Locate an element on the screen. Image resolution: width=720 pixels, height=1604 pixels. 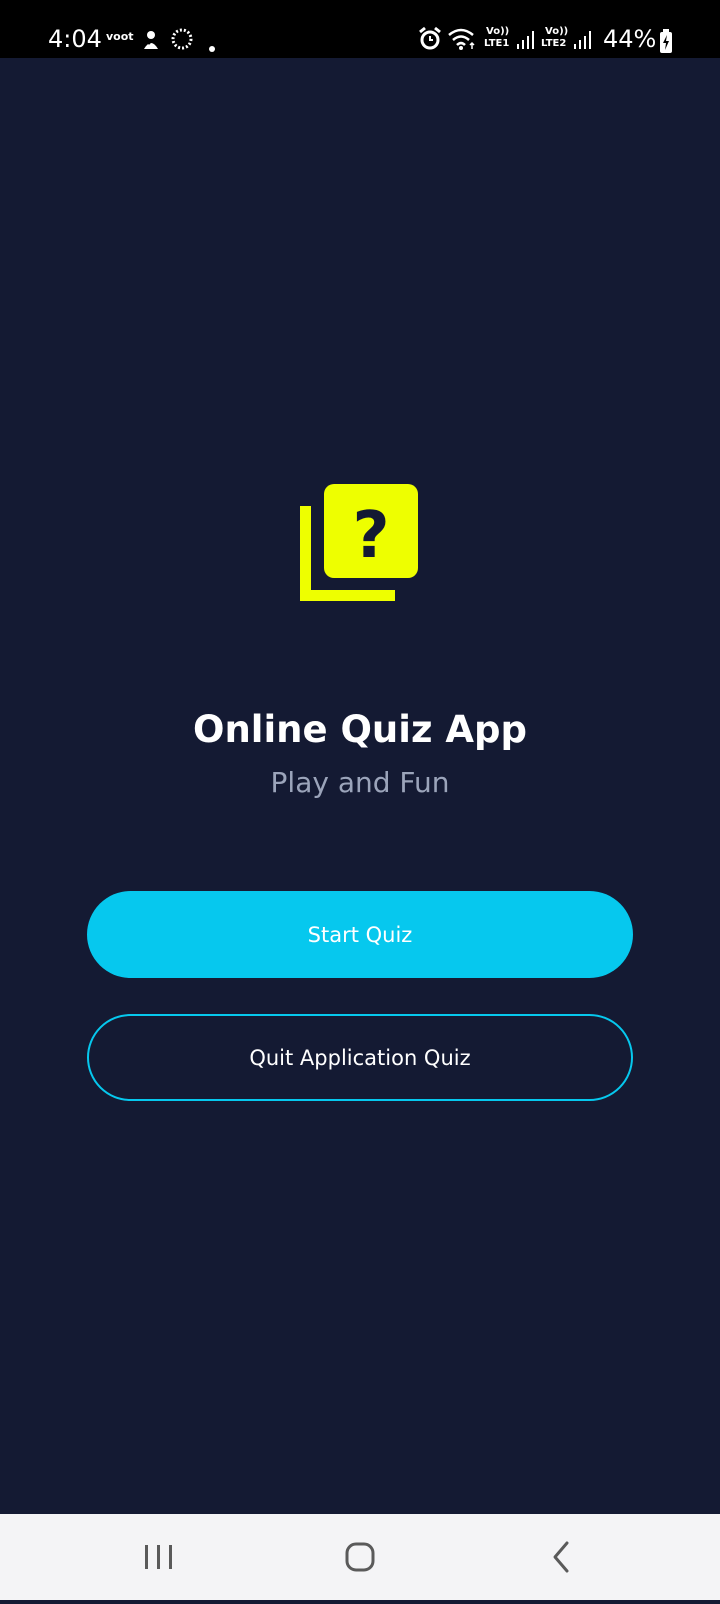
recents-icon is located at coordinates (158, 1557).